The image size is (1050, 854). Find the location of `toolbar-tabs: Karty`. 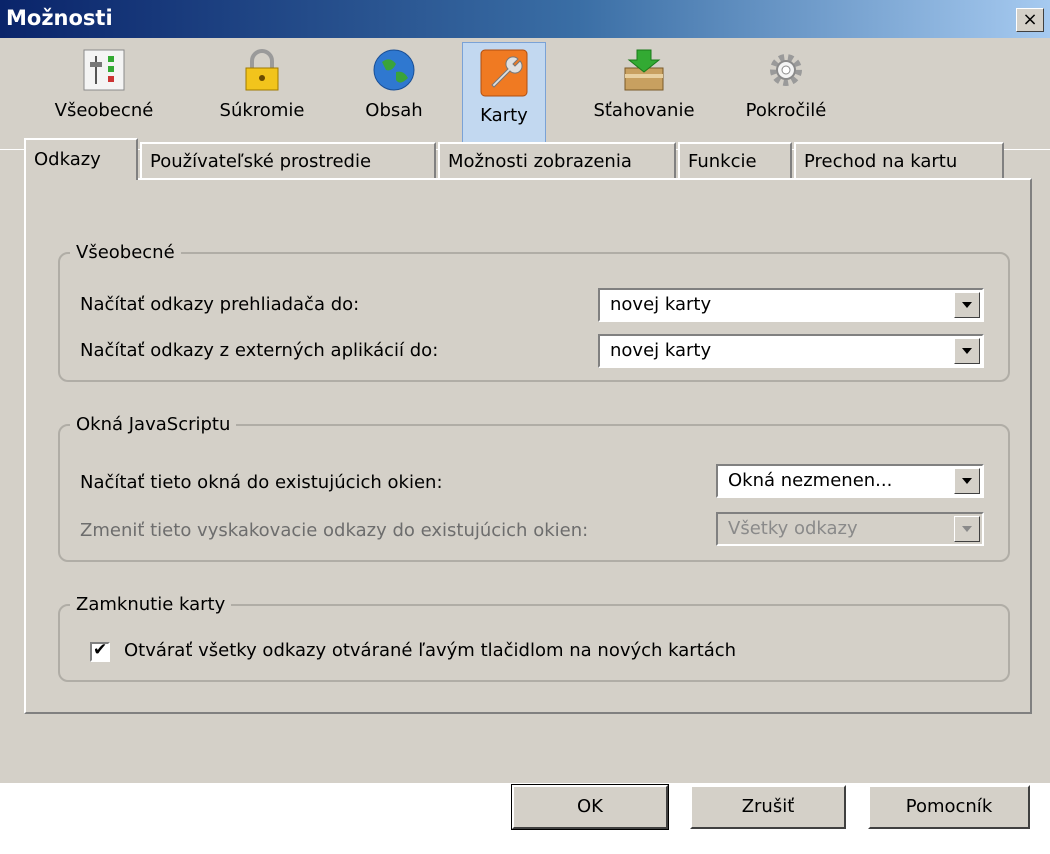

toolbar-tabs: Karty is located at coordinates (504, 95).